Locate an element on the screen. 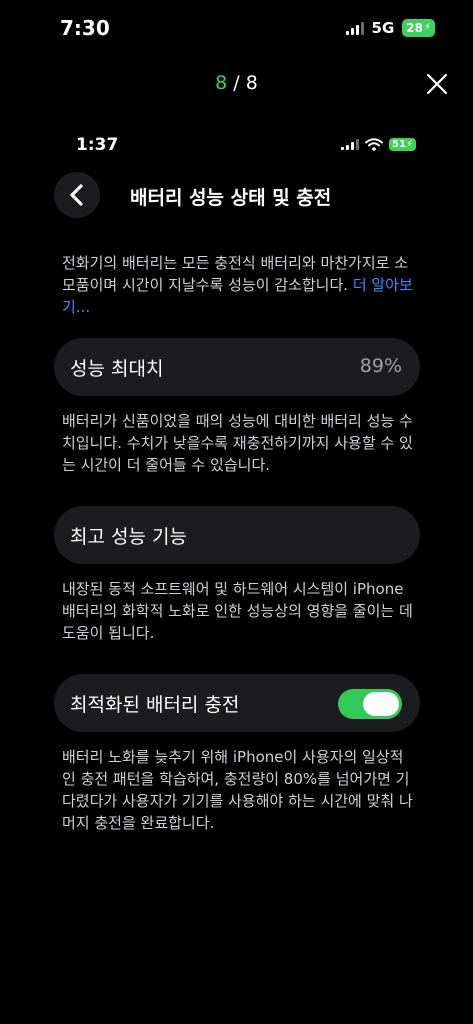 Image resolution: width=473 pixels, height=1024 pixels. battery-icon: 28 ⚡ is located at coordinates (418, 28).